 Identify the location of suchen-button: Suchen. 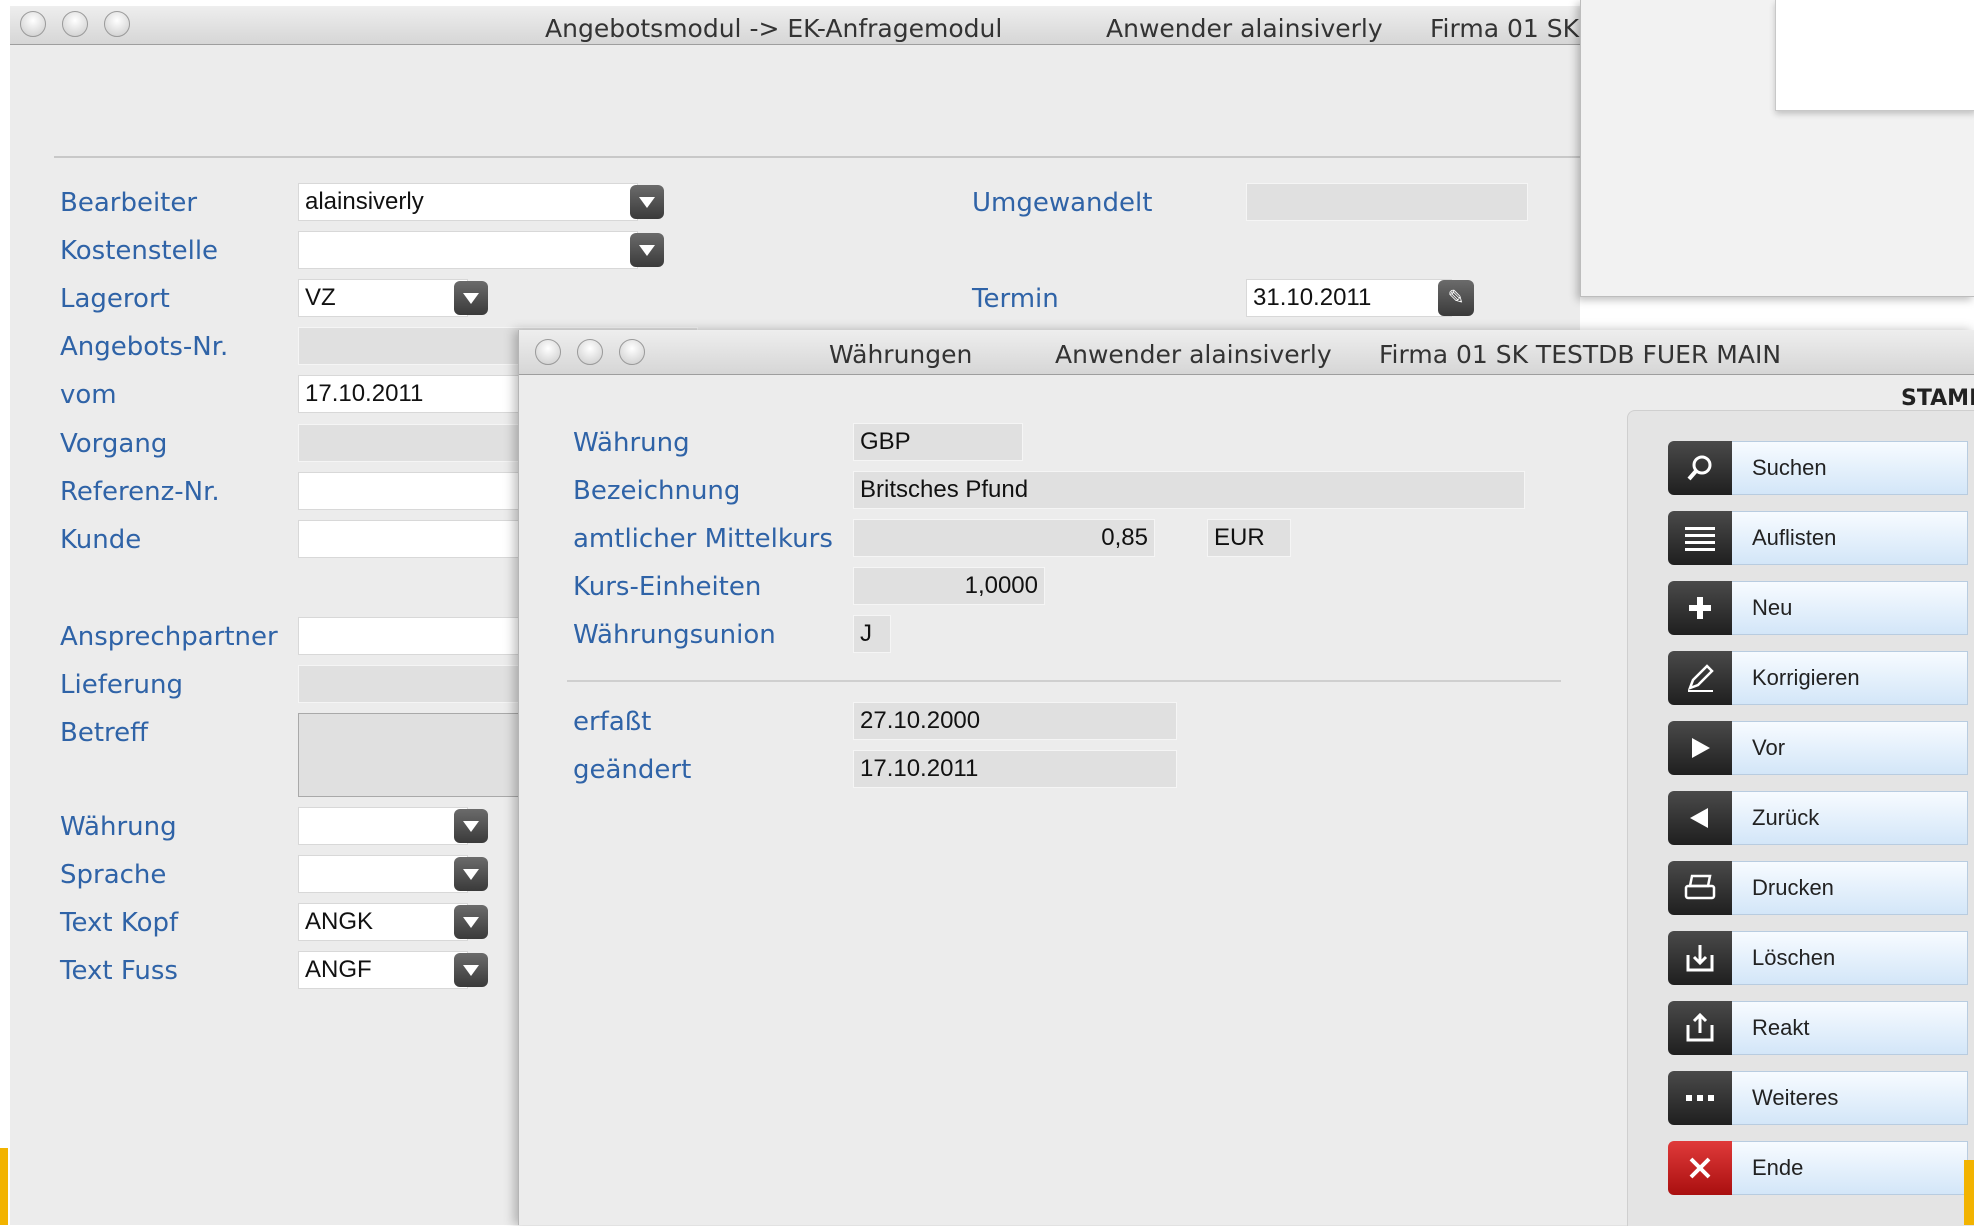
(1818, 468).